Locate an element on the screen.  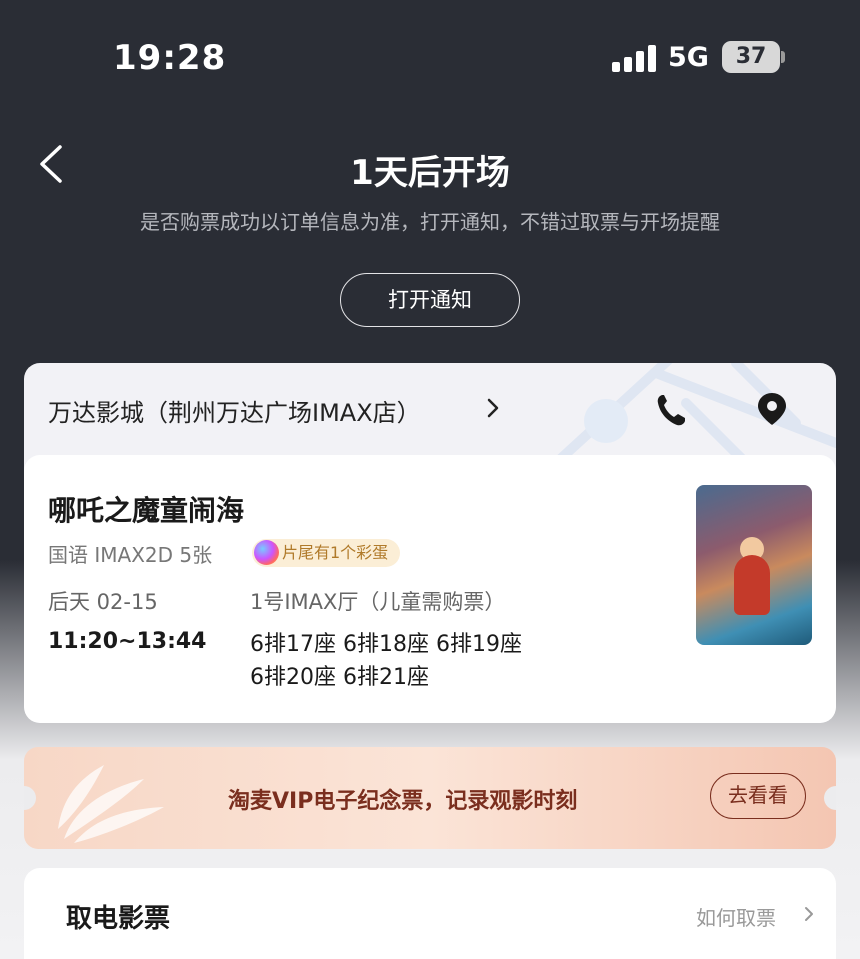
page-subtitle: 是否购票成功以订单信息为准，打开通知，不错过取票与开场提醒 is located at coordinates (430, 222).